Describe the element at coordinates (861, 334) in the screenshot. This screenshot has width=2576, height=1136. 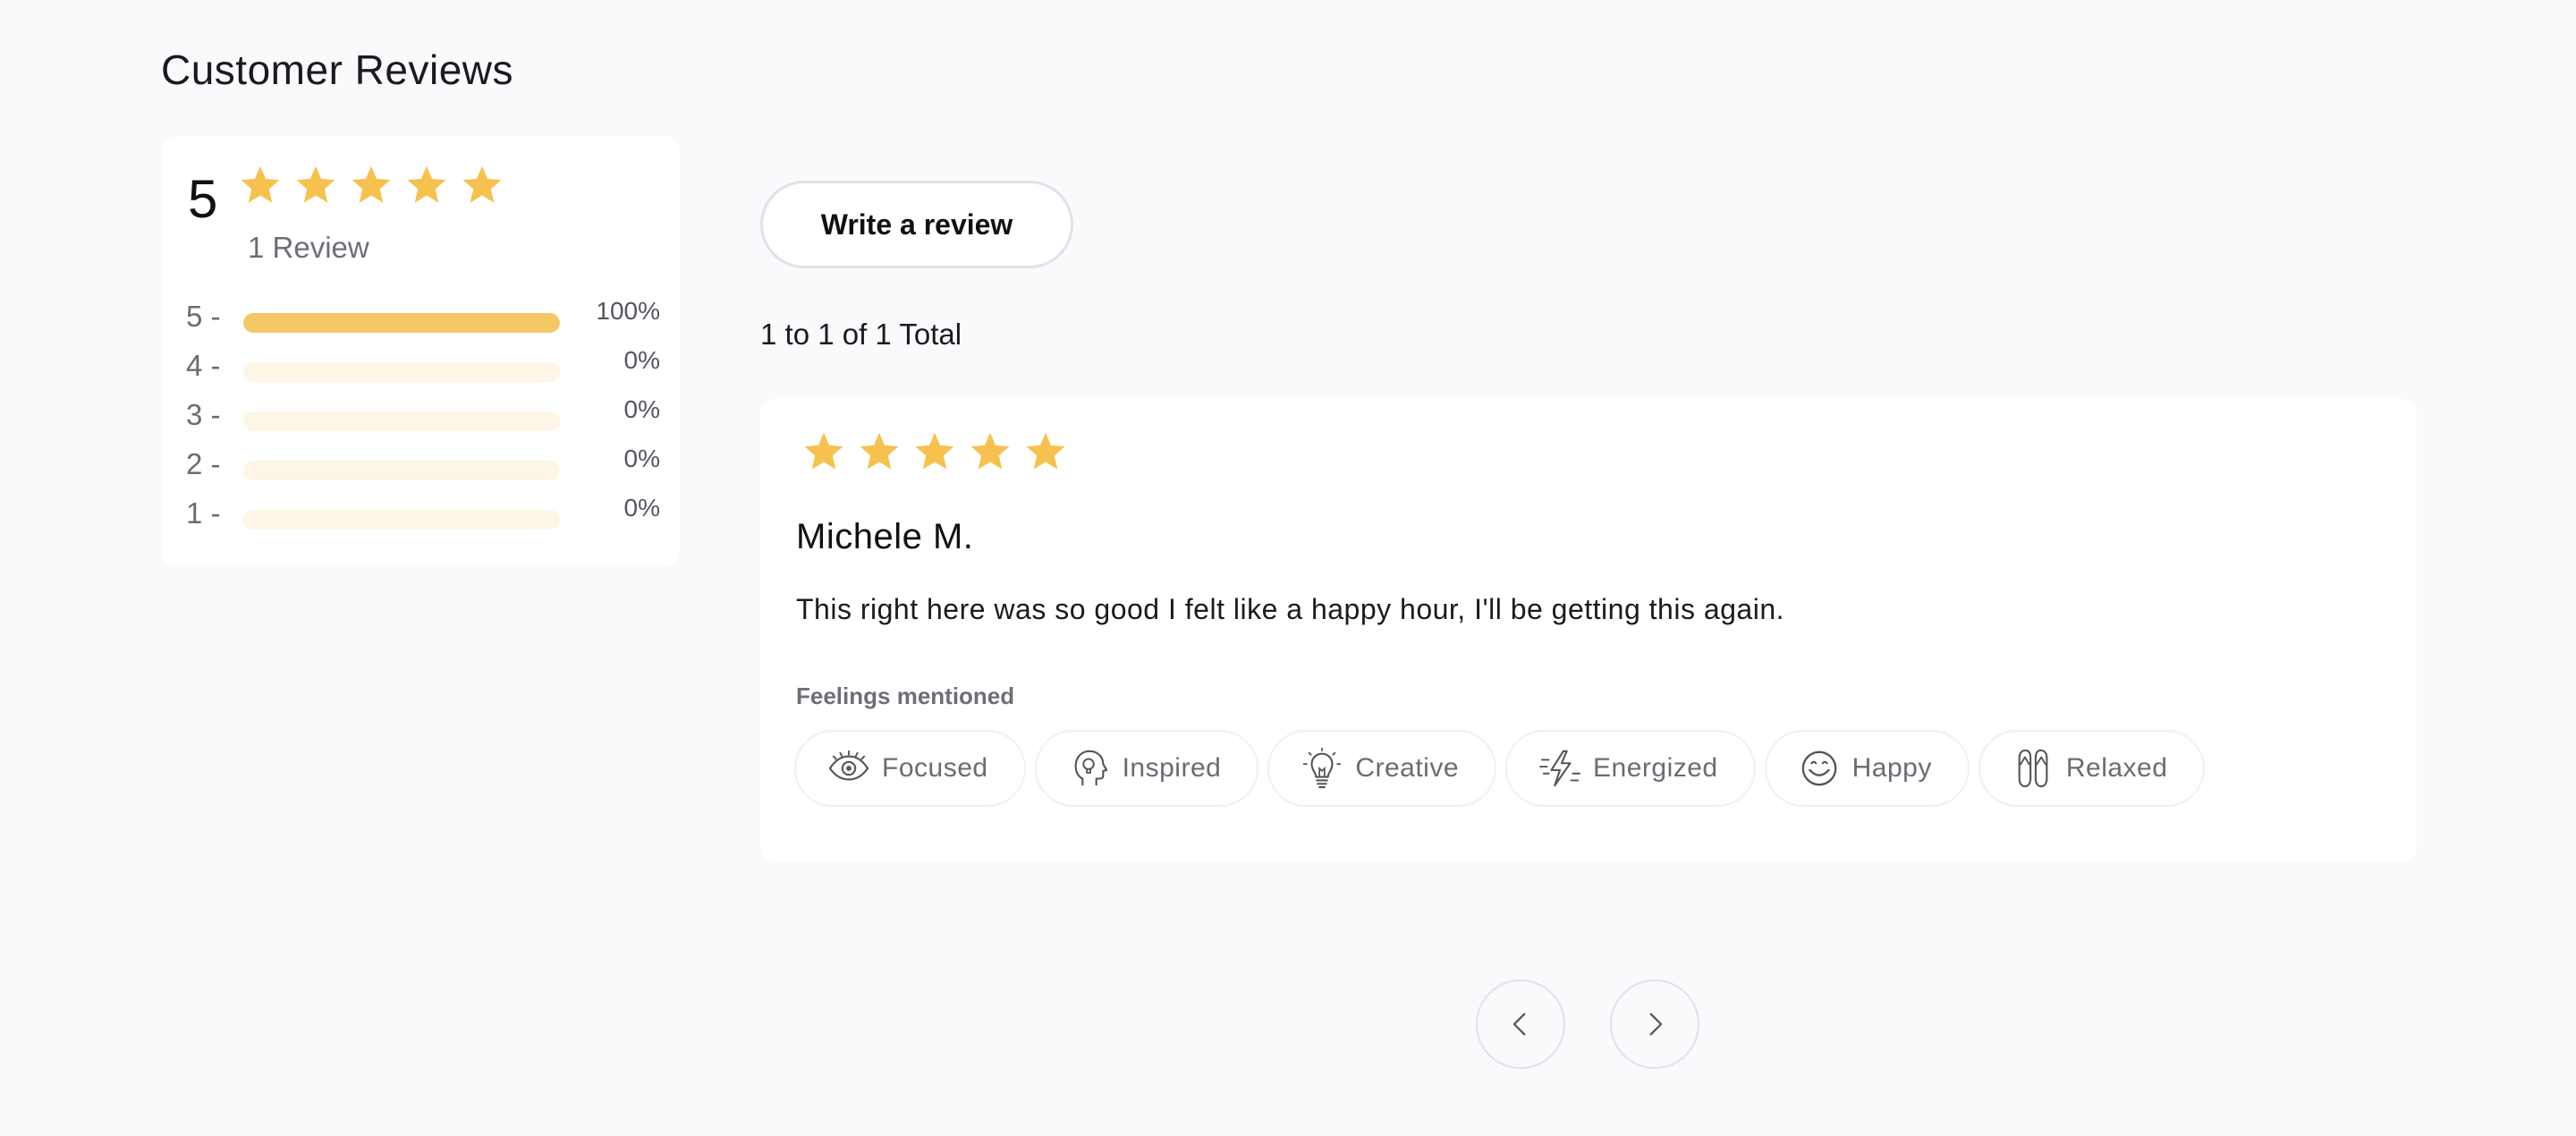
I see `results-total: 1 to 1 of 1 Total` at that location.